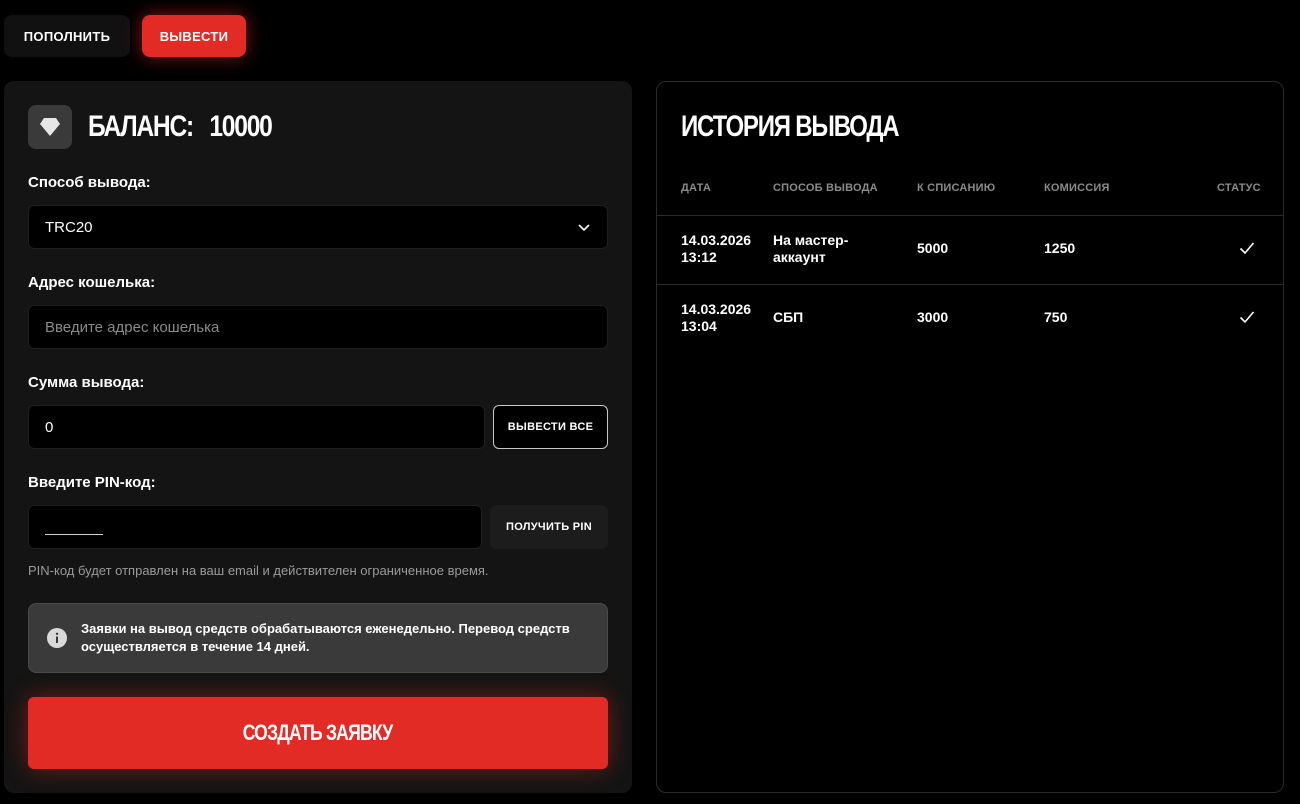 Image resolution: width=1300 pixels, height=804 pixels. I want to click on col-status: СТАТУС, so click(1239, 188).